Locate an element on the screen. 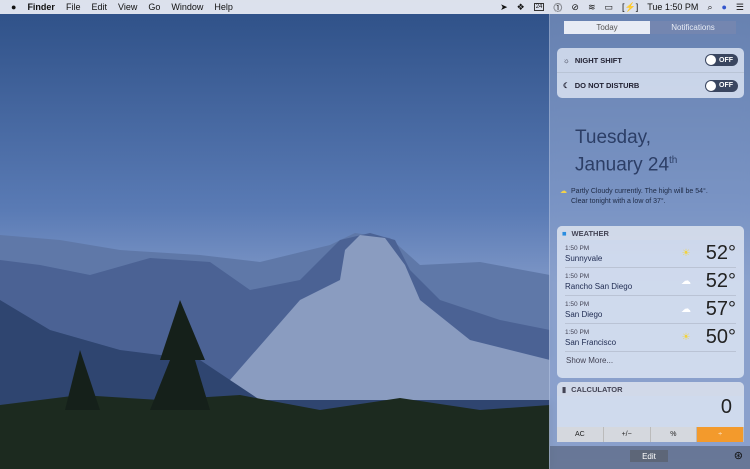  calculator-widget: ▮ CALCULATOR 0 AC +/− % ÷ is located at coordinates (650, 412).